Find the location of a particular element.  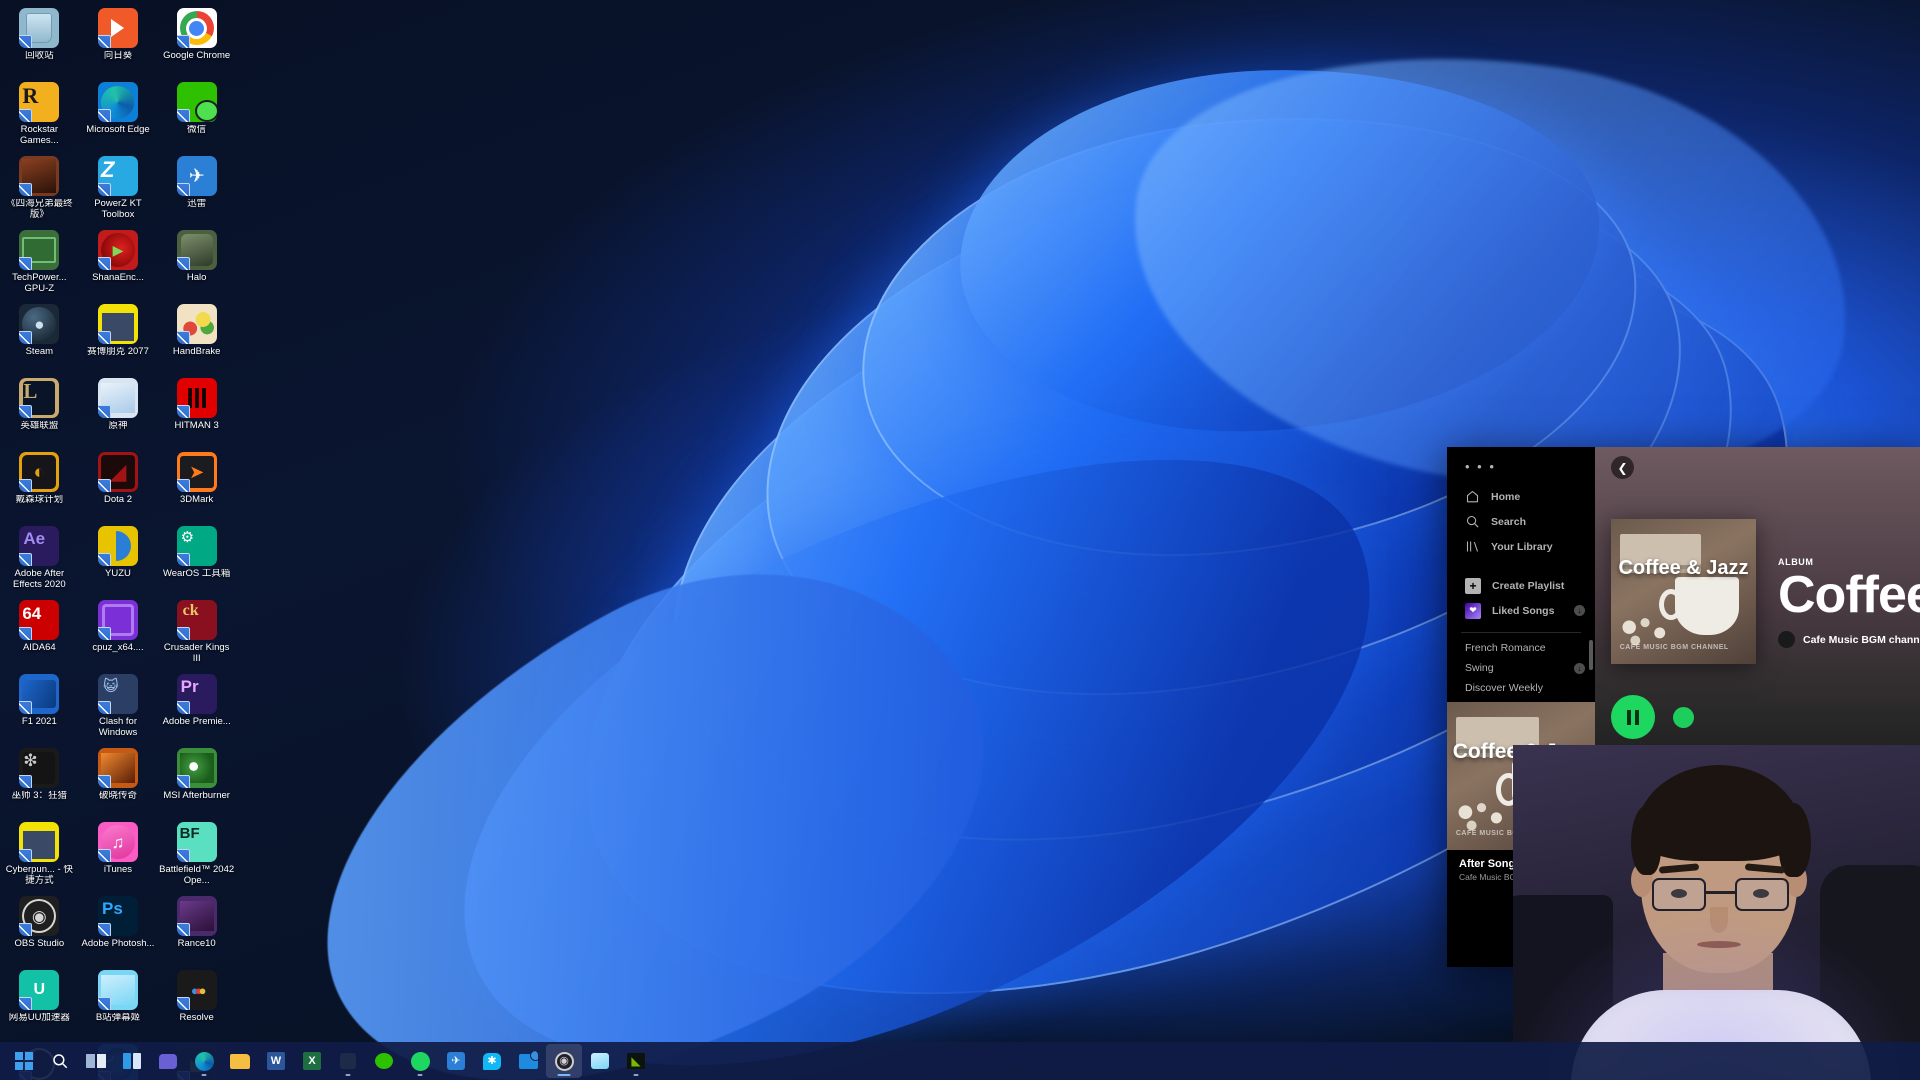

desktop-icon-bilibili-danmaku: B站弹幕姬 is located at coordinates (118, 1003).